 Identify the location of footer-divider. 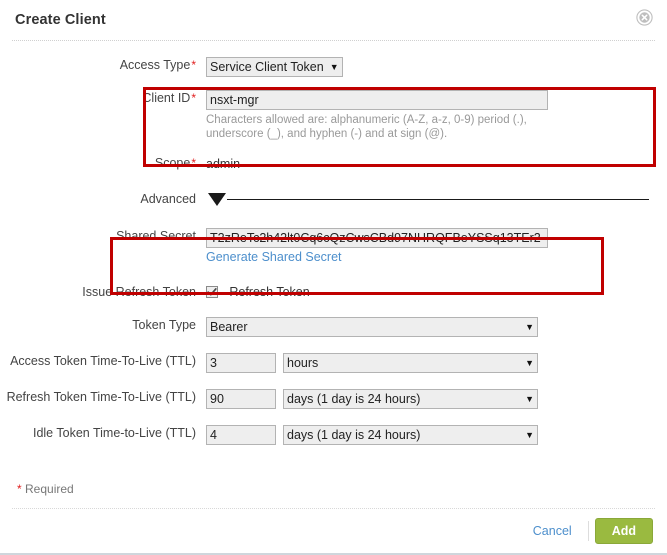
(588, 531).